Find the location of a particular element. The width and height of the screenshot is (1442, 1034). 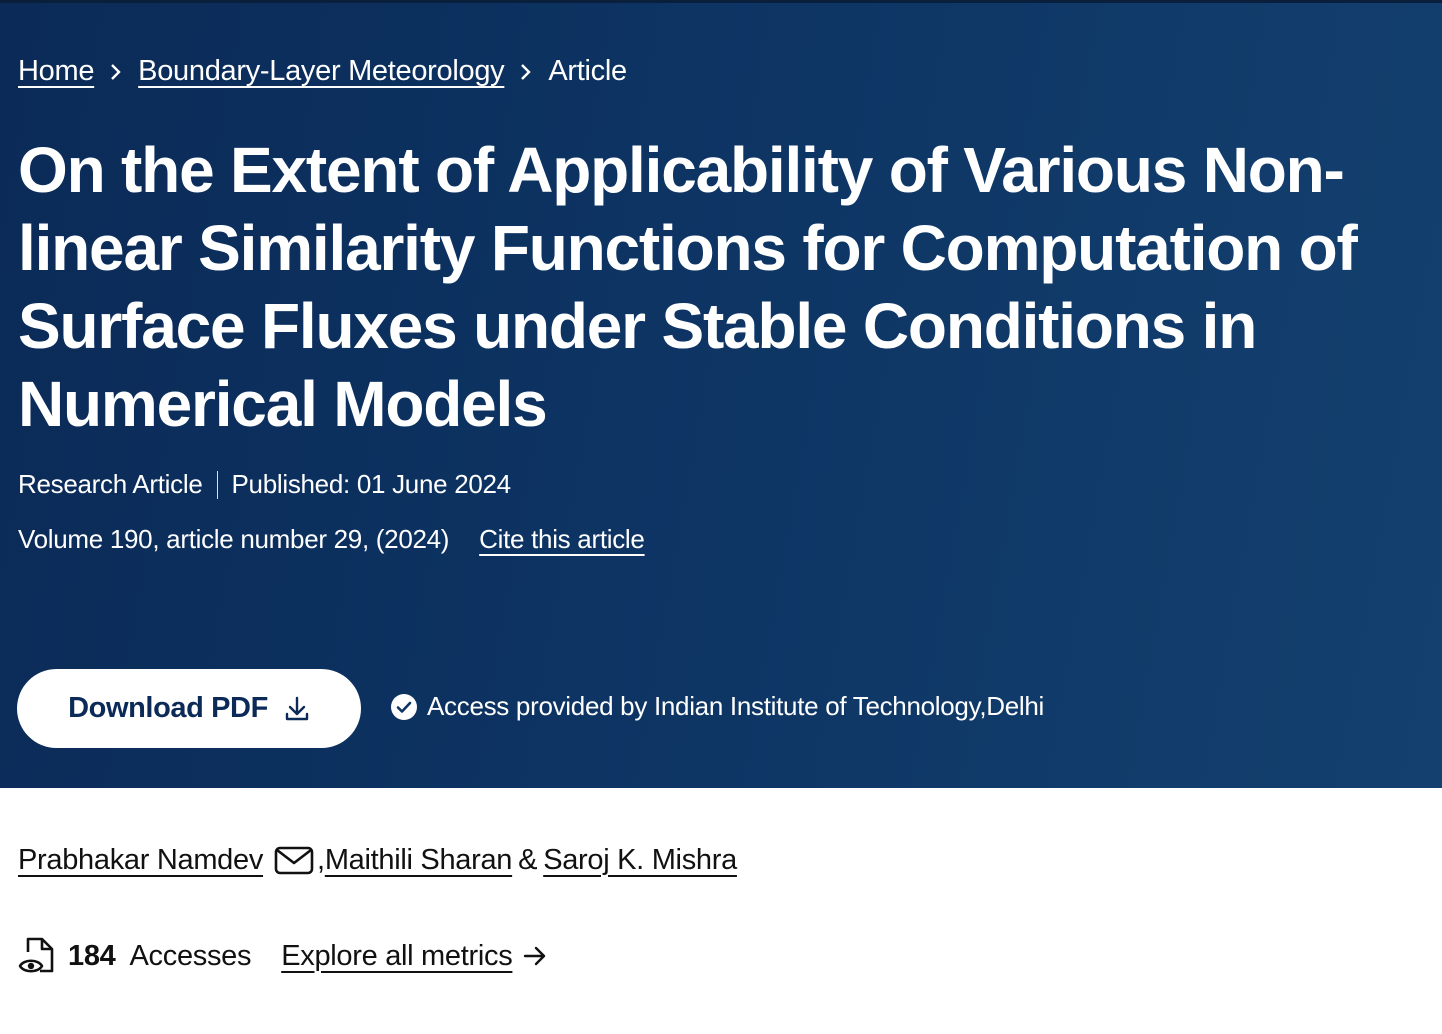

accesses-label: Accesses is located at coordinates (190, 955).